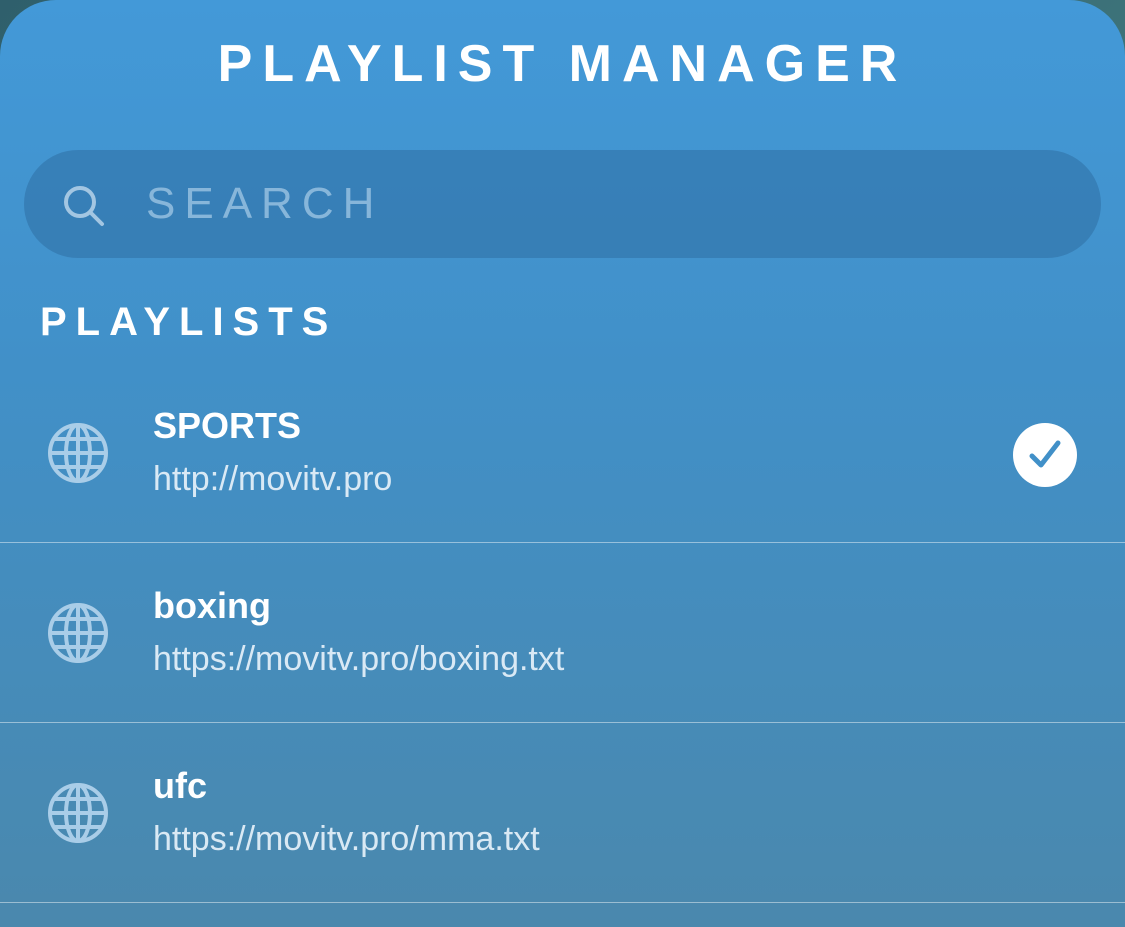  Describe the element at coordinates (189, 322) in the screenshot. I see `playlists-heading: PLAYLISTS` at that location.